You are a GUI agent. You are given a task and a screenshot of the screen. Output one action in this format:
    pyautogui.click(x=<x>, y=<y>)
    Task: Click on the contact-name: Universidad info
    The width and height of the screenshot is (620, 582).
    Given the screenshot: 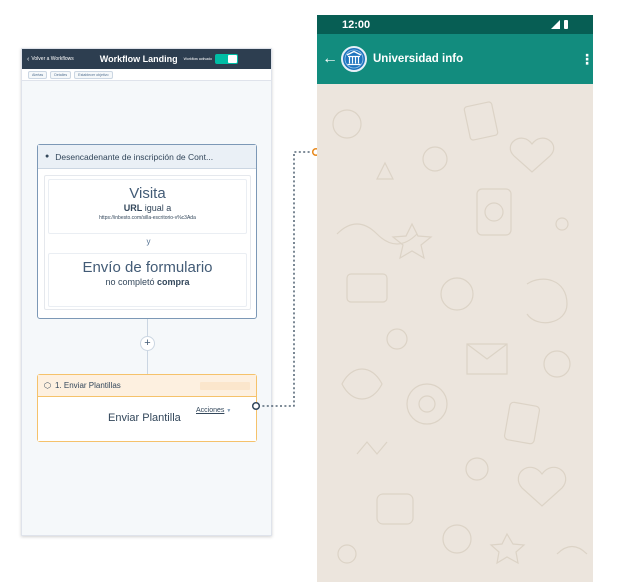 What is the action you would take?
    pyautogui.click(x=418, y=59)
    